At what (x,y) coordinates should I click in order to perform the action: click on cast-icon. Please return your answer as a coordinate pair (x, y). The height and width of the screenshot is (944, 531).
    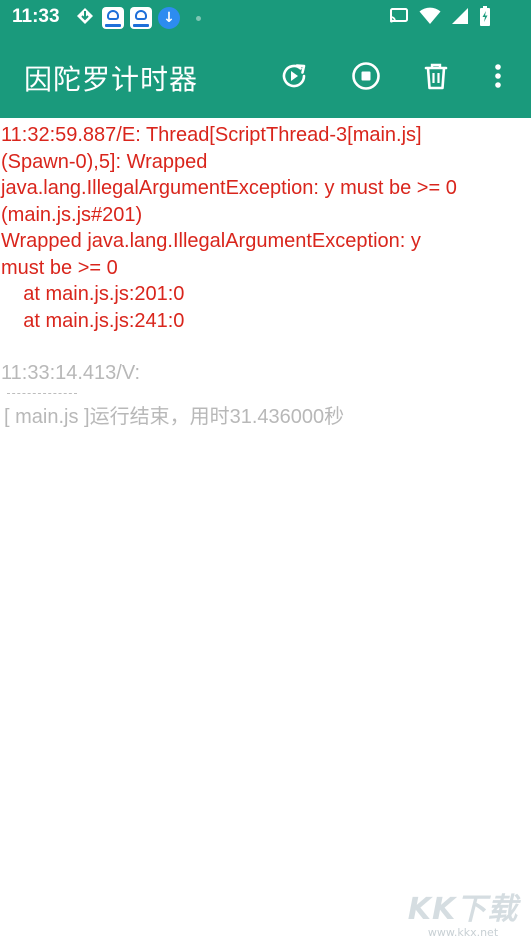
    Looking at the image, I should click on (399, 18).